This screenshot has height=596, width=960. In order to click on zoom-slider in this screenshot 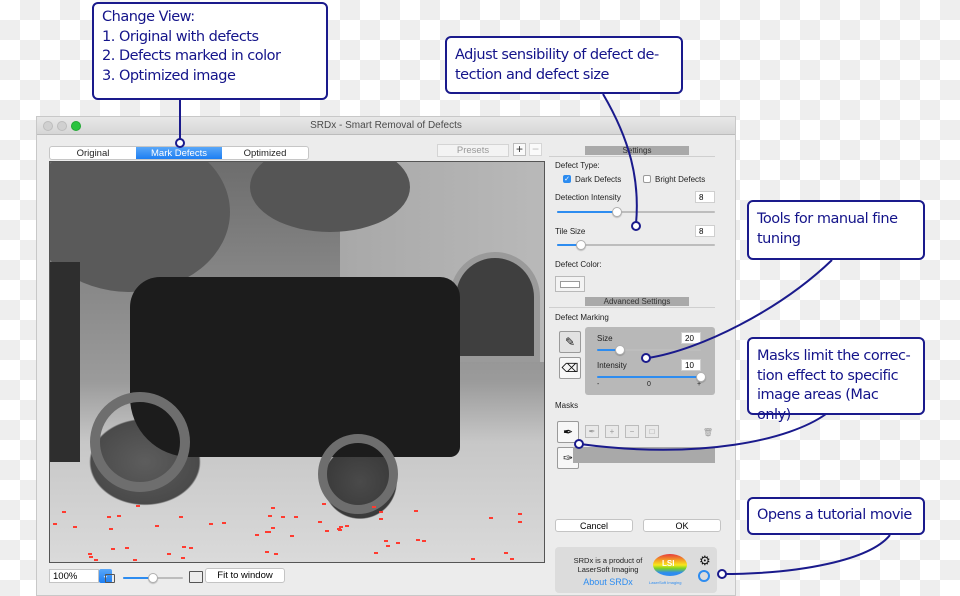, I will do `click(153, 578)`.